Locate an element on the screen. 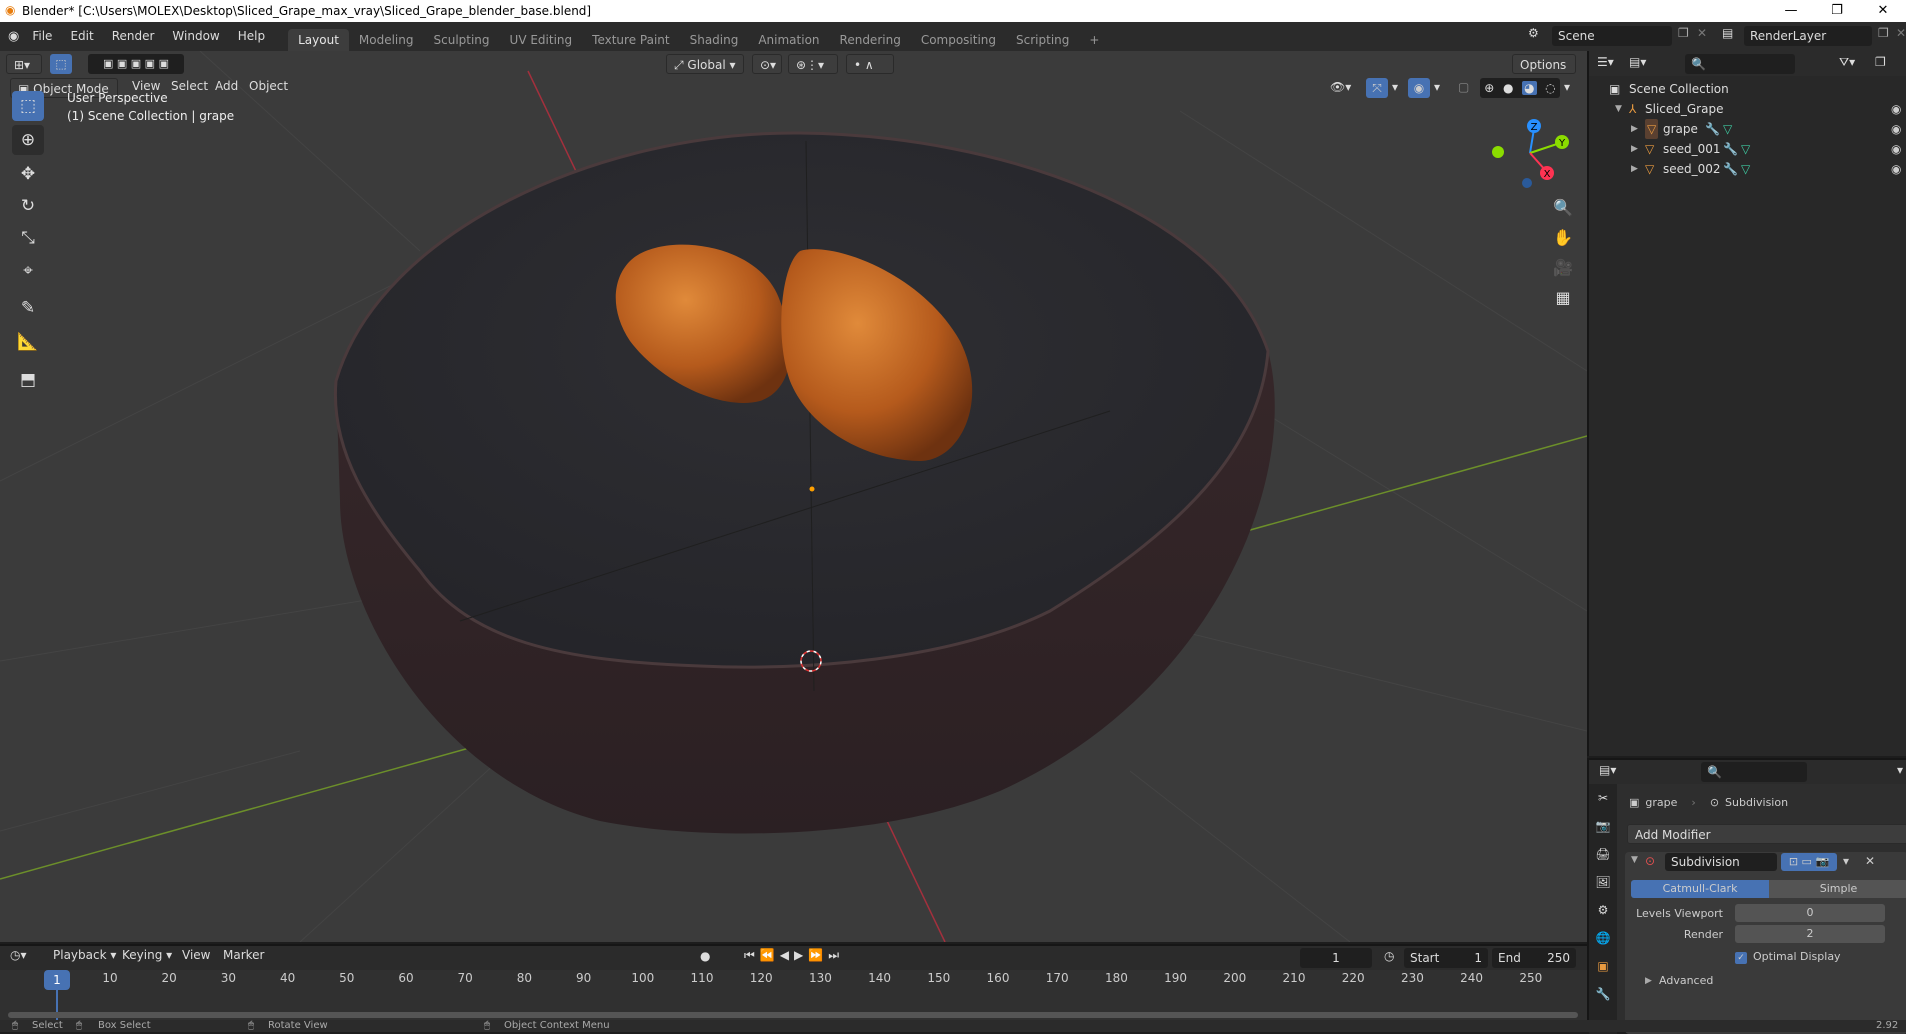 Image resolution: width=1906 pixels, height=1034 pixels. tab-modeling: Modeling is located at coordinates (386, 40).